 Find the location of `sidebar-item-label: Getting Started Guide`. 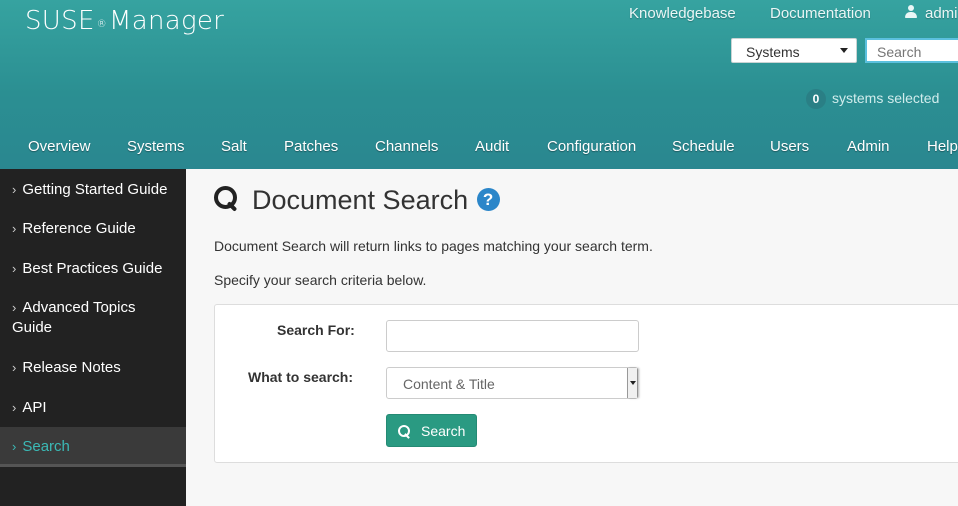

sidebar-item-label: Getting Started Guide is located at coordinates (95, 189).